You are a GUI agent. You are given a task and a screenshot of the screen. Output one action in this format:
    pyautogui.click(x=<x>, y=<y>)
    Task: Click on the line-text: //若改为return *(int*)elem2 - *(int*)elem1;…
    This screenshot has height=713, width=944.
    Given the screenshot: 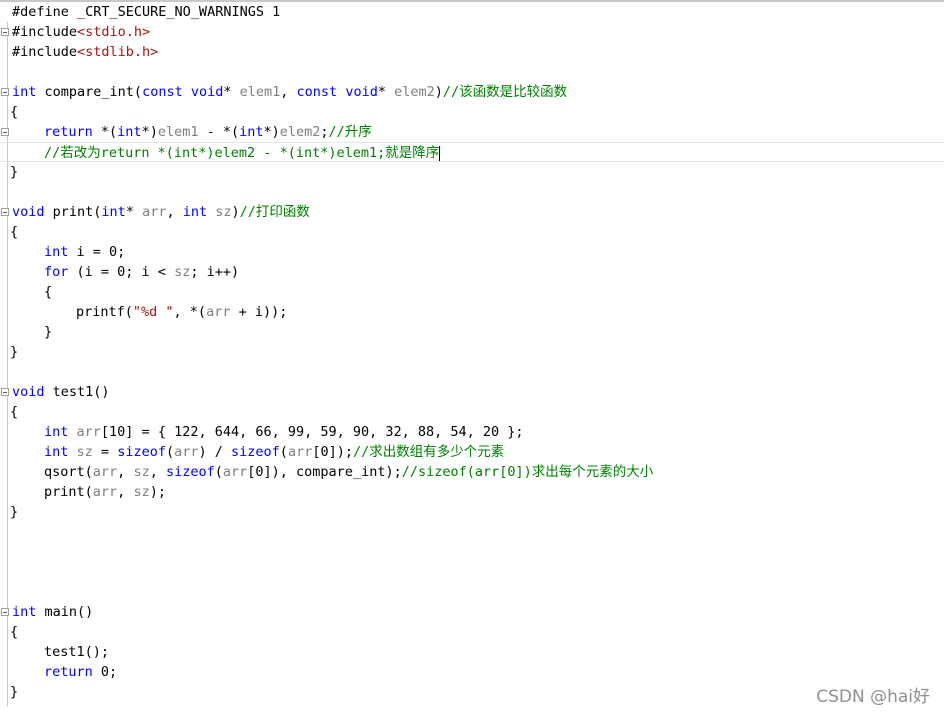 What is the action you would take?
    pyautogui.click(x=242, y=153)
    